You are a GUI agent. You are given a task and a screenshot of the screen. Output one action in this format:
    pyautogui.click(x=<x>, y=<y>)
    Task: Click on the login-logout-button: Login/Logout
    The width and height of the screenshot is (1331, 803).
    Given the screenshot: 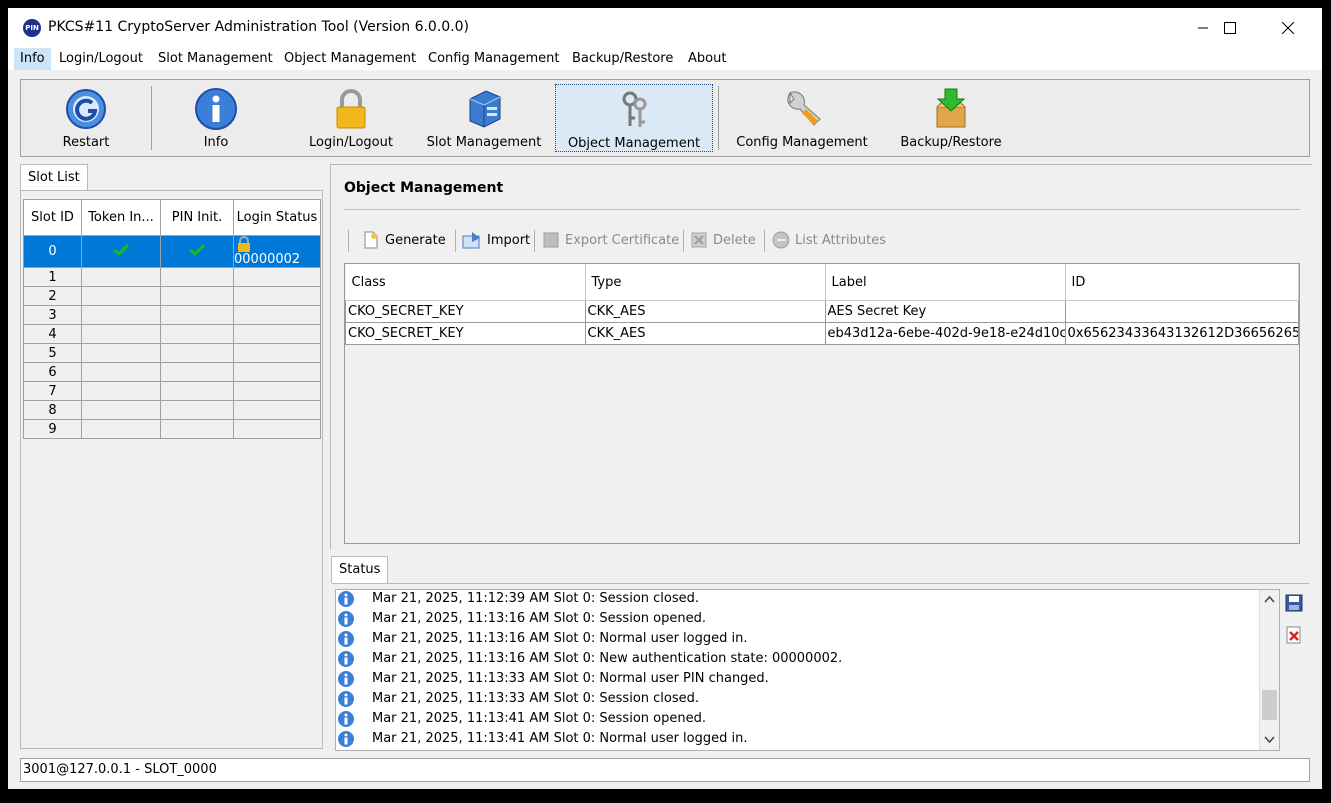 What is the action you would take?
    pyautogui.click(x=351, y=118)
    